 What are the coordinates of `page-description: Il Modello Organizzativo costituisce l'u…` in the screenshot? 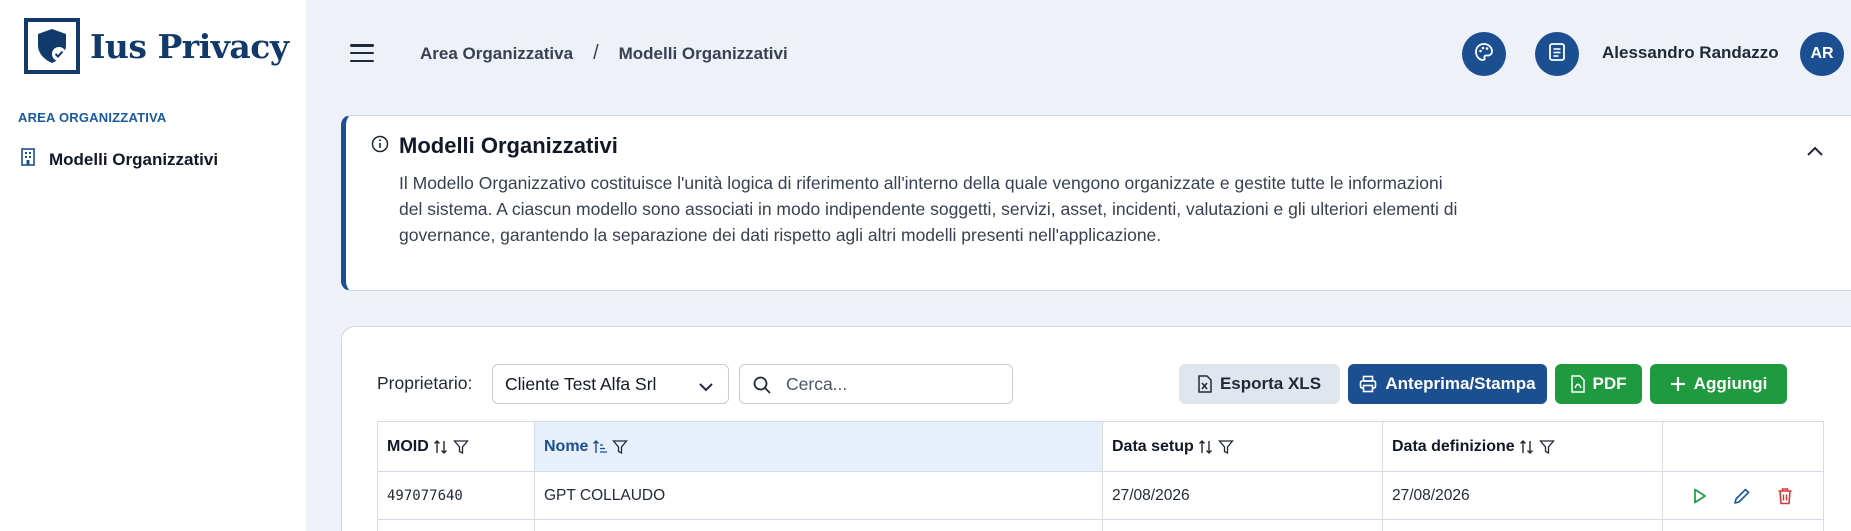 It's located at (928, 209).